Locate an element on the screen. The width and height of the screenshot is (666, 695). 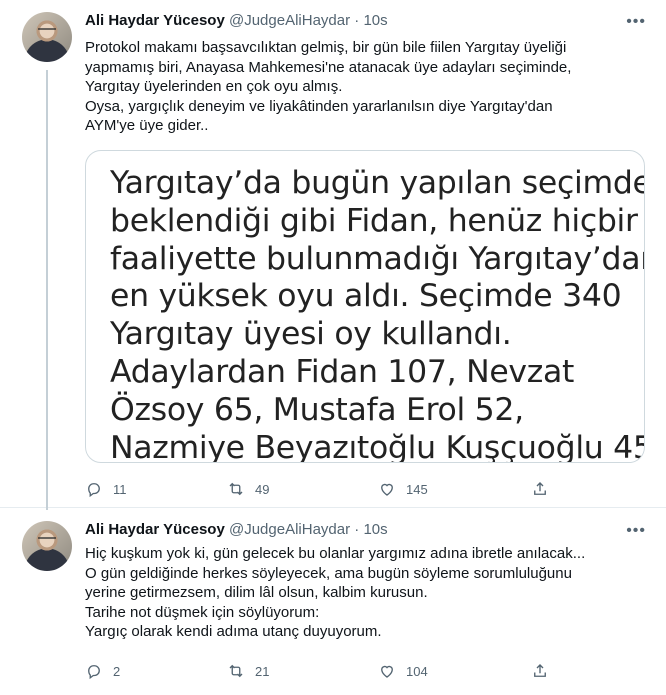
like-count: 104 is located at coordinates (417, 671).